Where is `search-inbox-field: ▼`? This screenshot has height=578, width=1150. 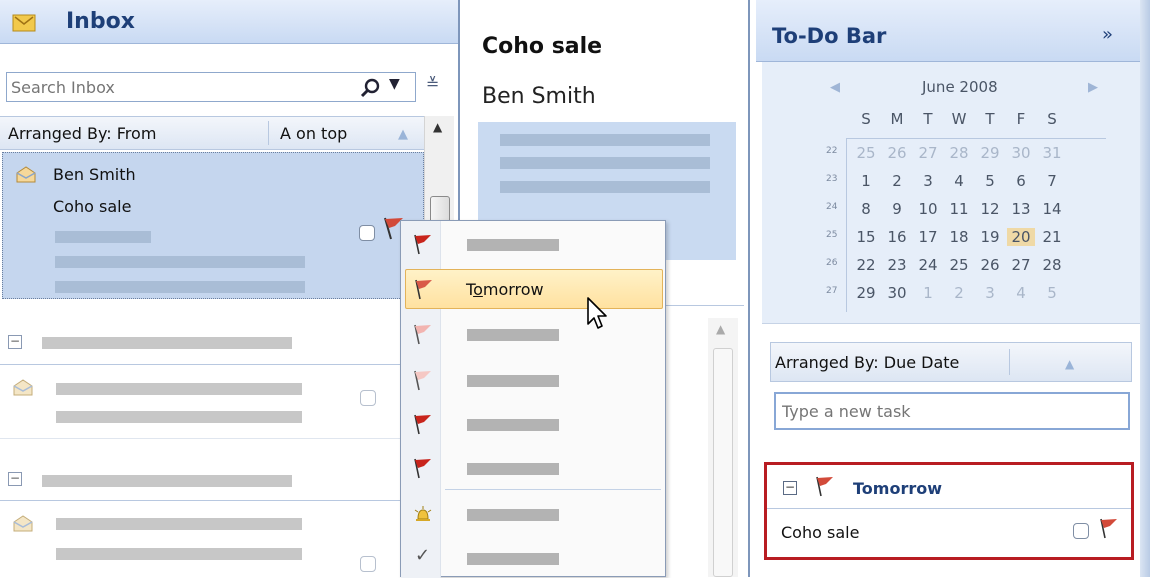
search-inbox-field: ▼ is located at coordinates (211, 87).